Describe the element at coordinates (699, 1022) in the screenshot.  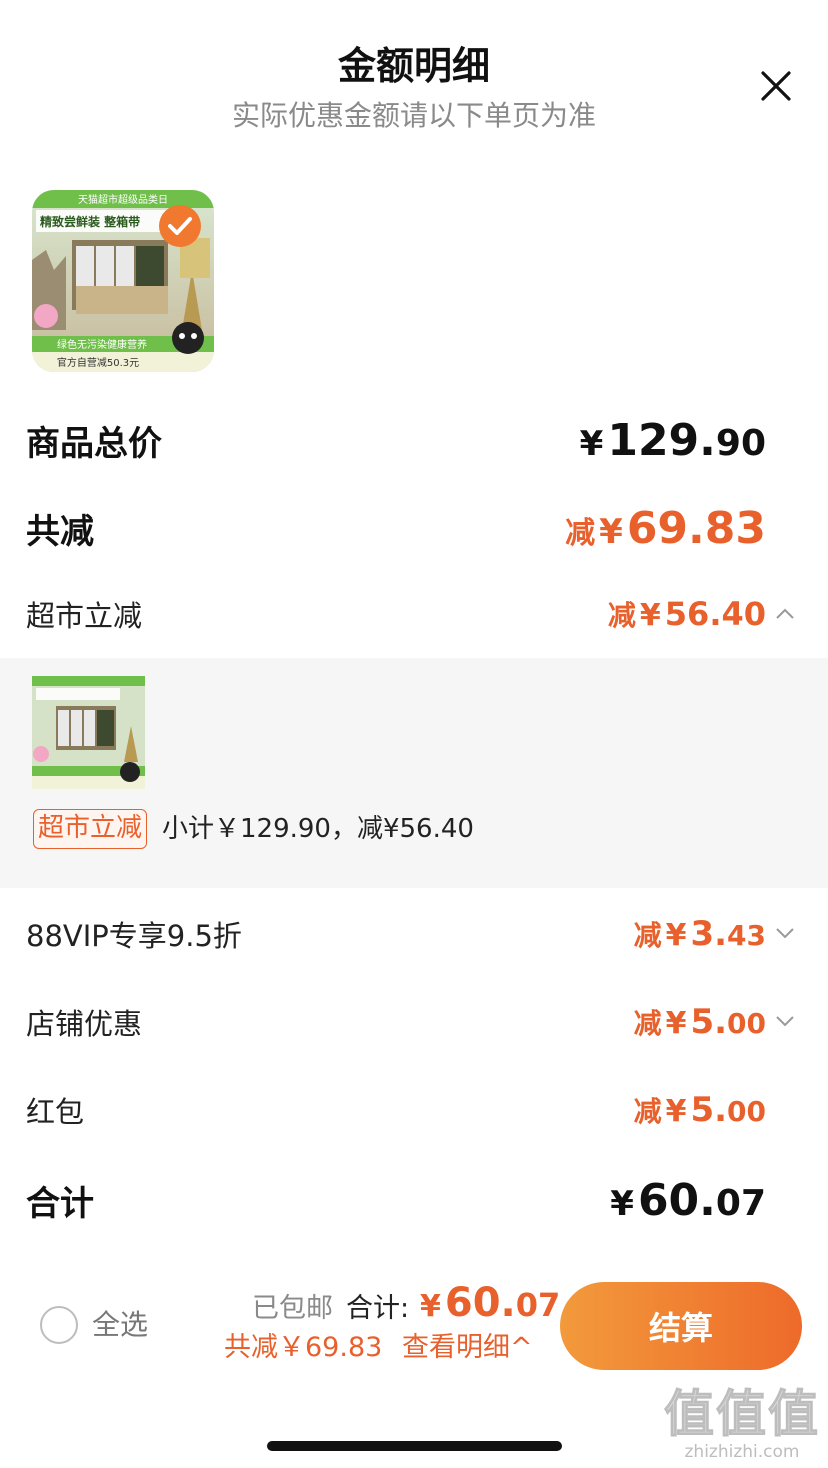
I see `store-discount-amount: 减 ¥5. 00` at that location.